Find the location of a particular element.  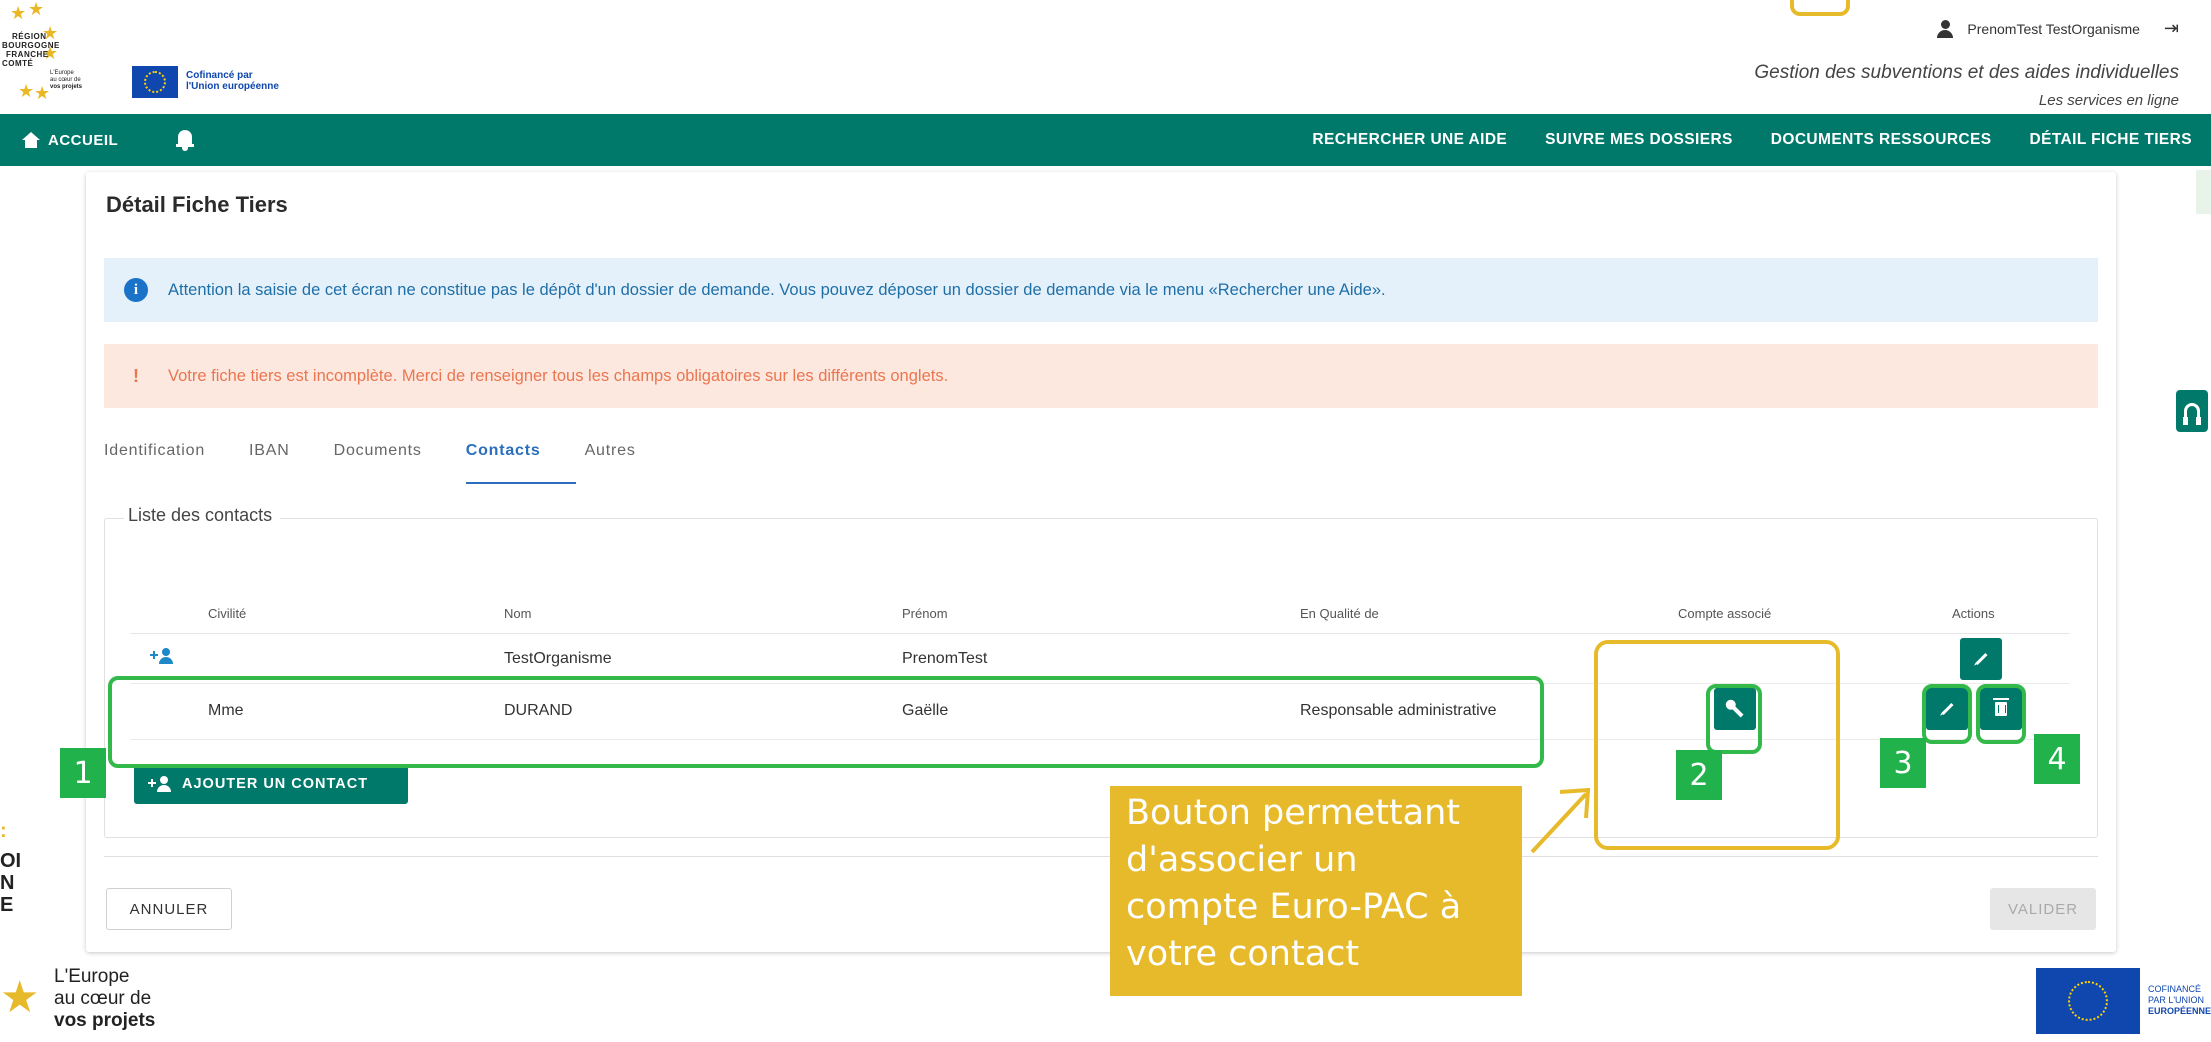

cell-nom: TestOrganisme is located at coordinates (558, 658).